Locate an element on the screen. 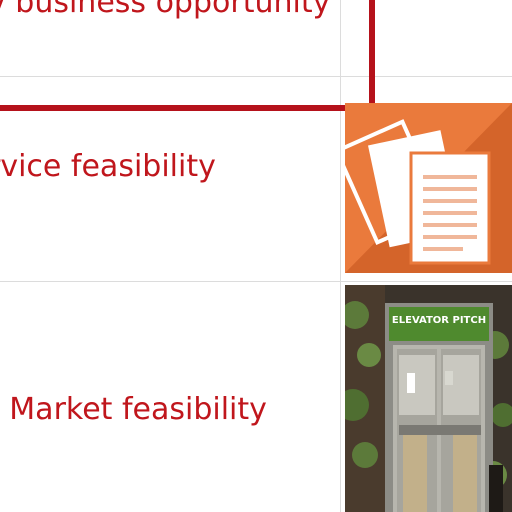 The image size is (512, 512). service-feasibility-link: rvice feasibility is located at coordinates (108, 167).